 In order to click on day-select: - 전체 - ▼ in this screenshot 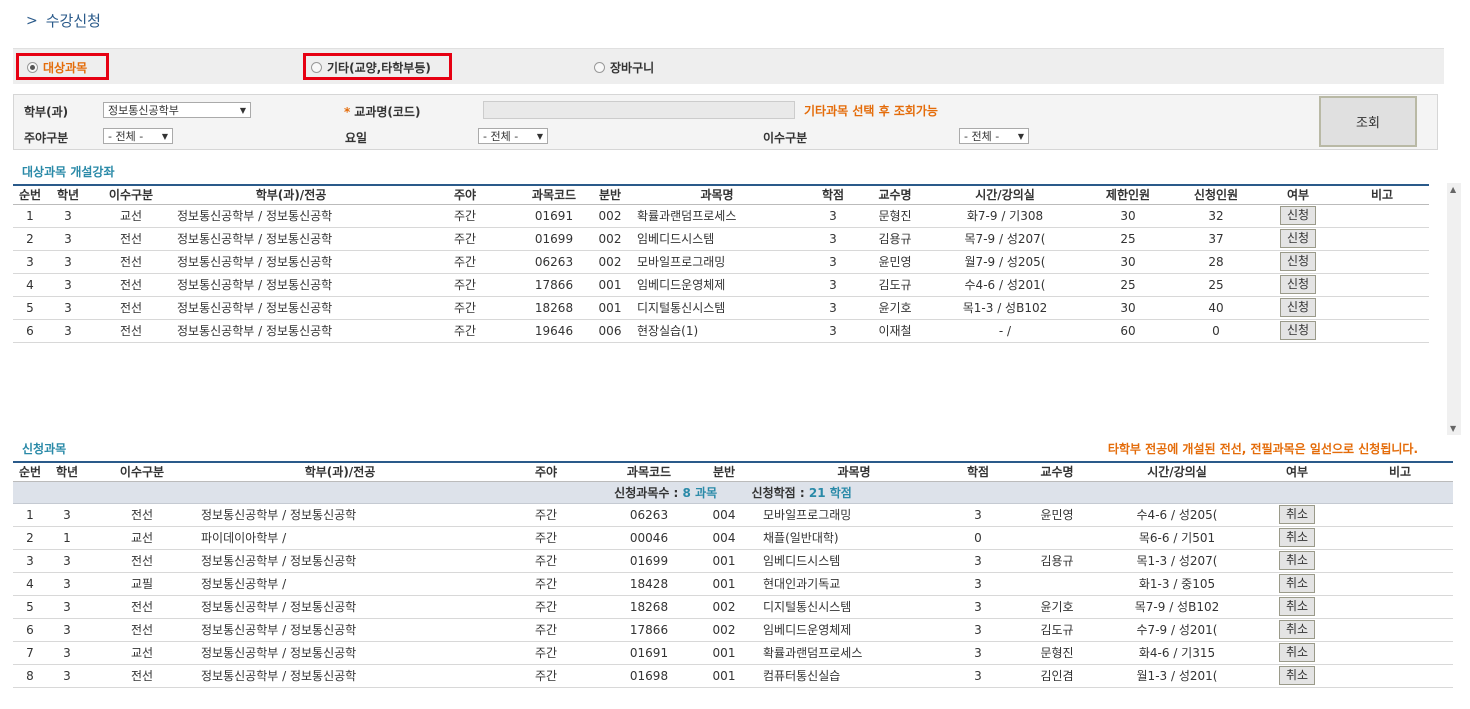, I will do `click(513, 136)`.